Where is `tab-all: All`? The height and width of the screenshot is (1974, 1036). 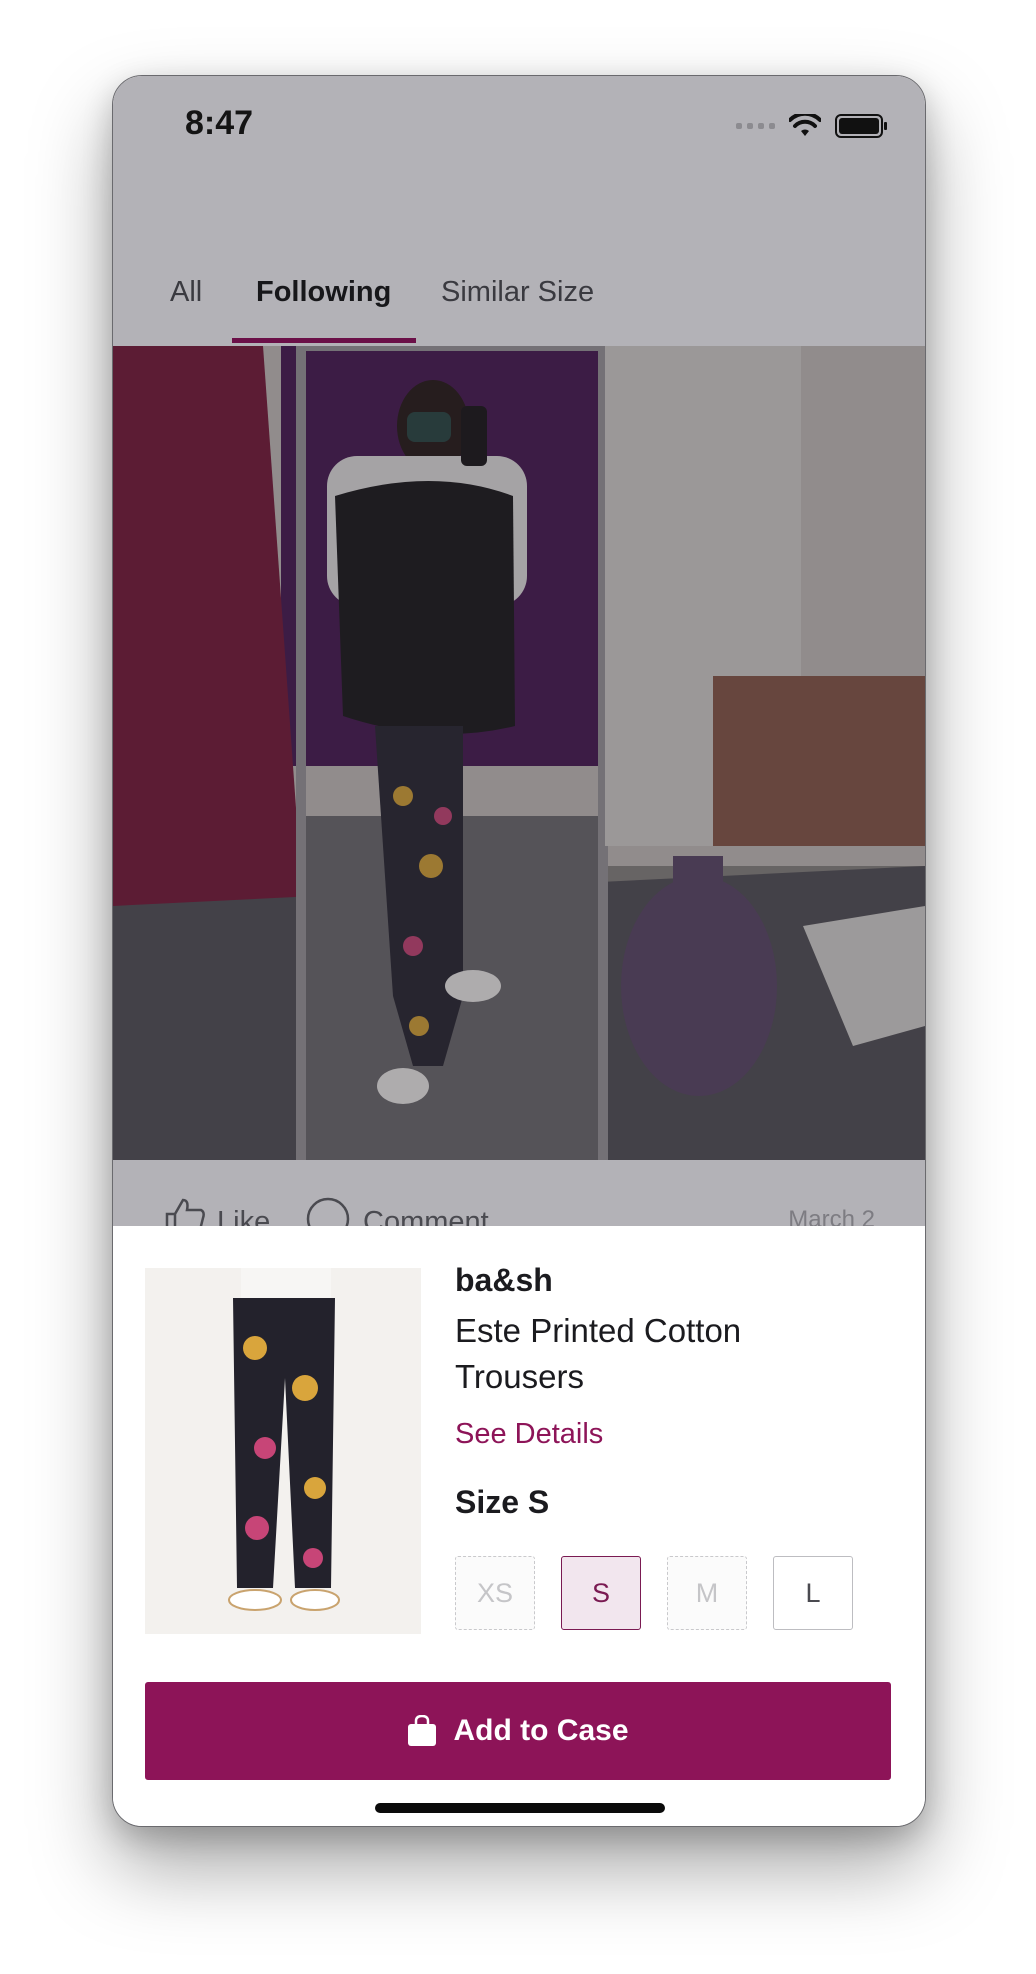 tab-all: All is located at coordinates (186, 292).